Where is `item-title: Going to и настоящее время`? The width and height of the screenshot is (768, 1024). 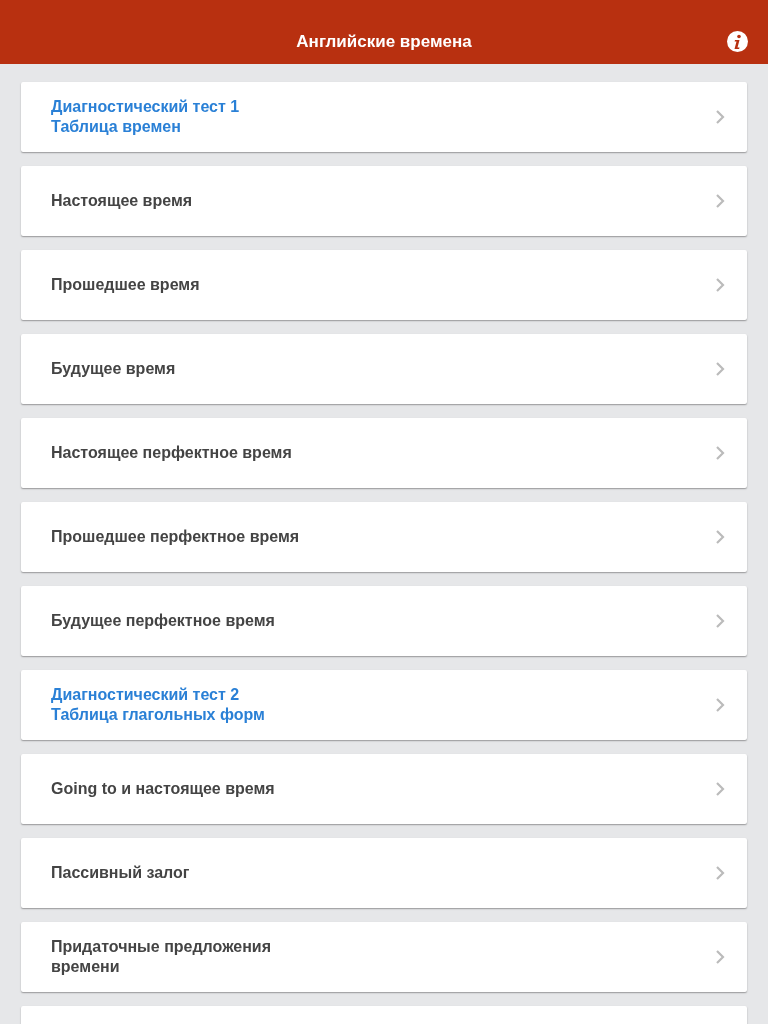
item-title: Going to и настоящее время is located at coordinates (163, 789).